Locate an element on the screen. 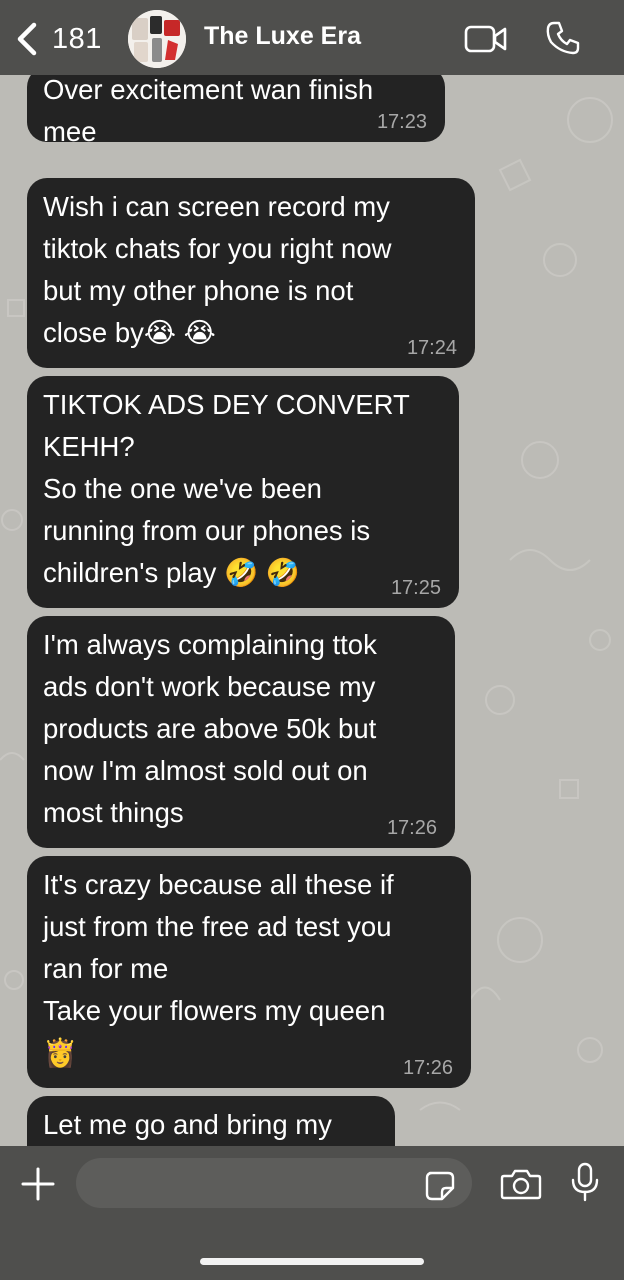  message-text: Let me go and bring my is located at coordinates (187, 1124).